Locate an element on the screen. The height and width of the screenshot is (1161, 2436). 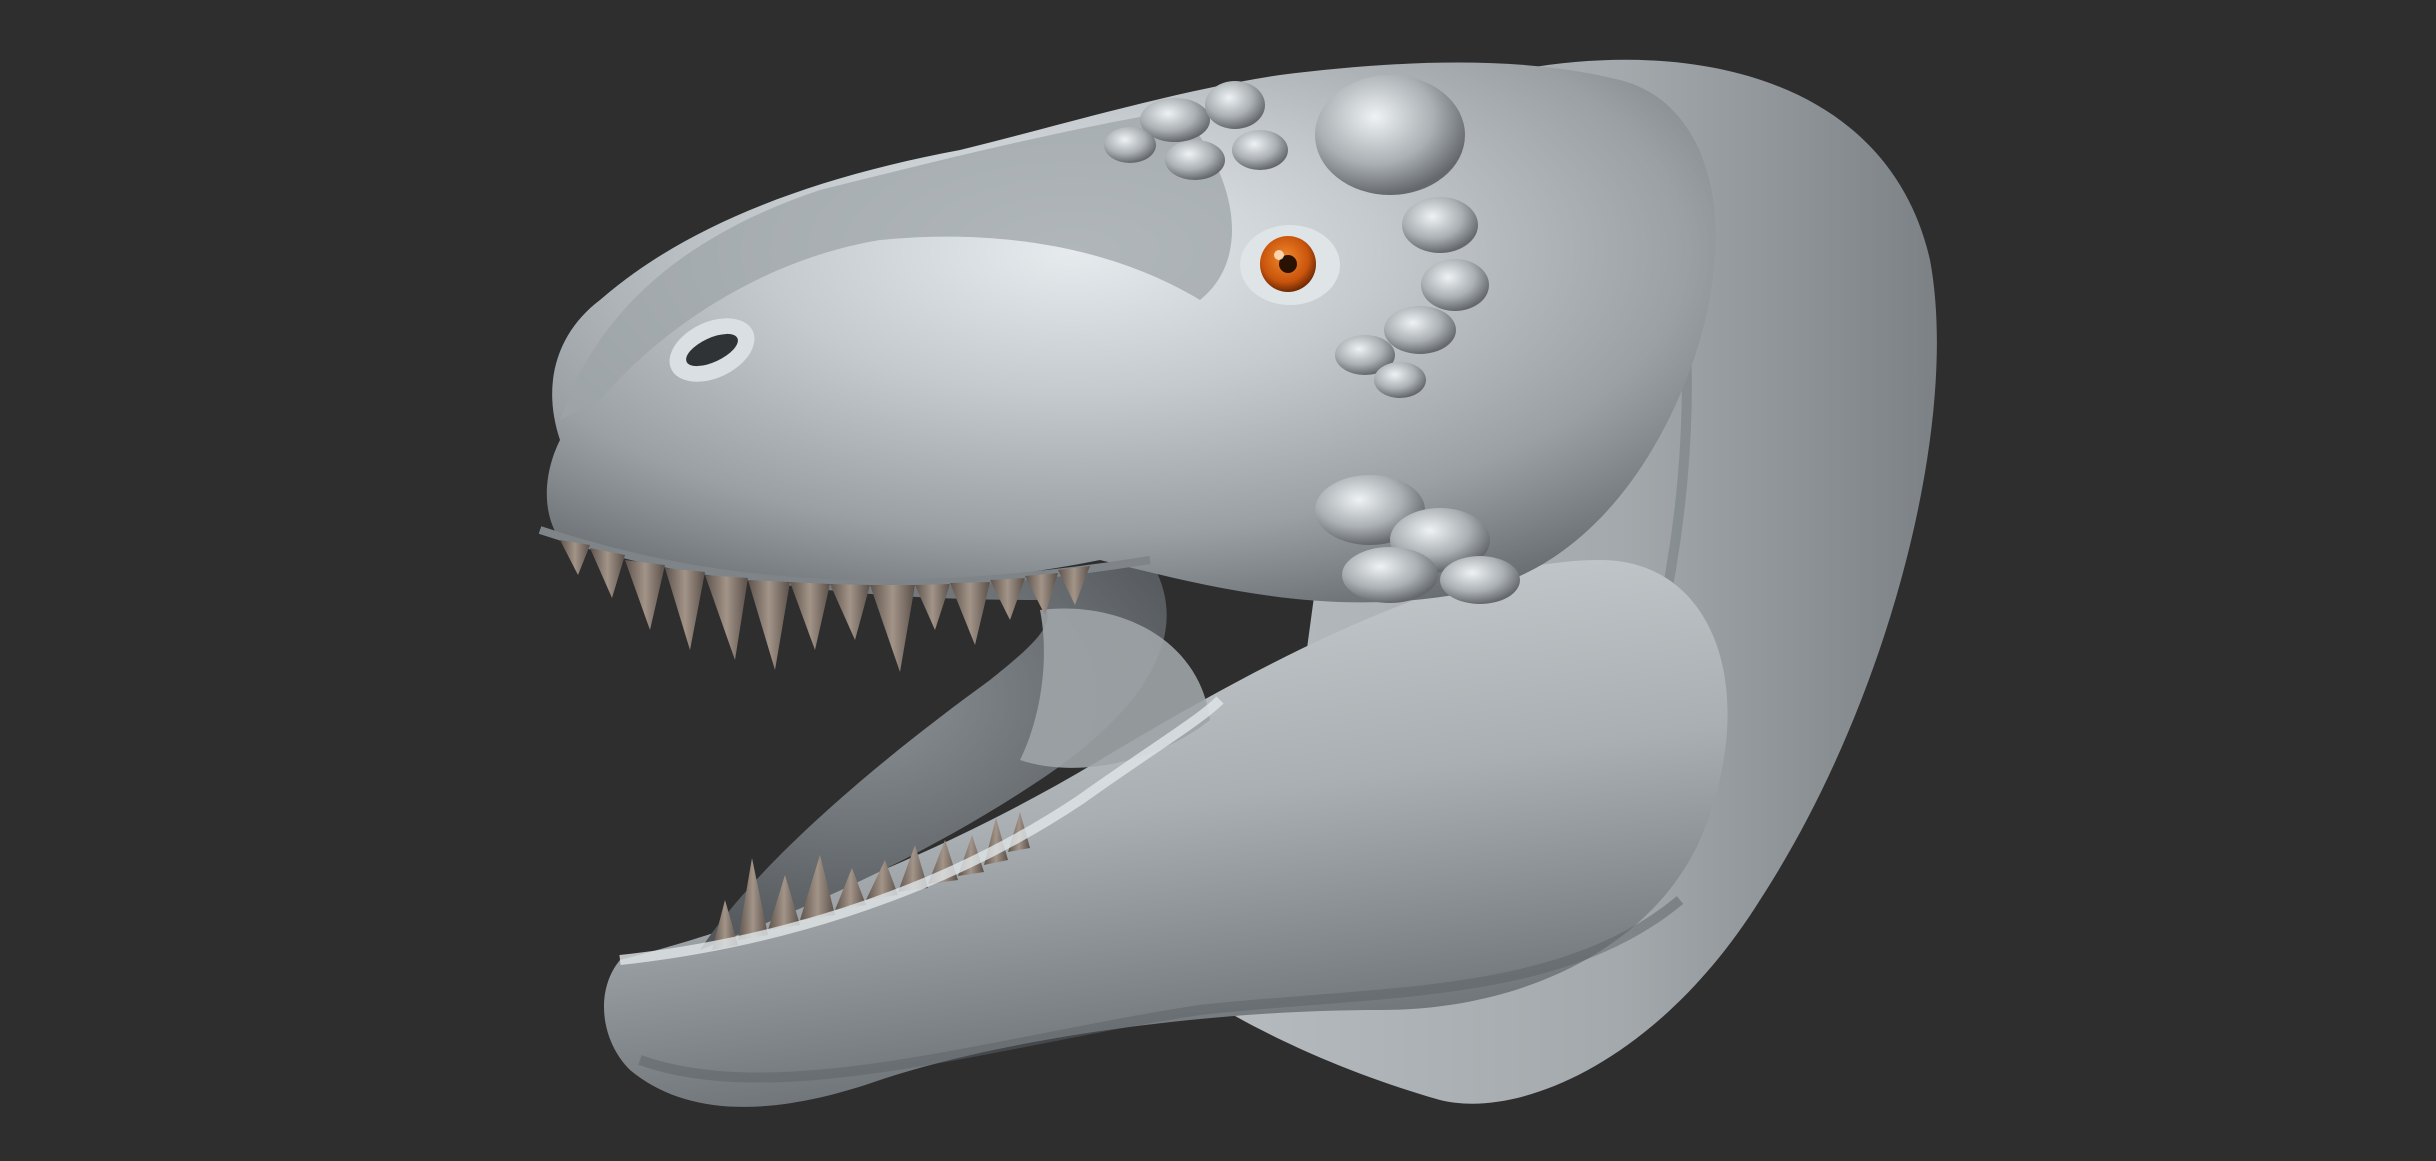
eye-highlight is located at coordinates (1279, 255).